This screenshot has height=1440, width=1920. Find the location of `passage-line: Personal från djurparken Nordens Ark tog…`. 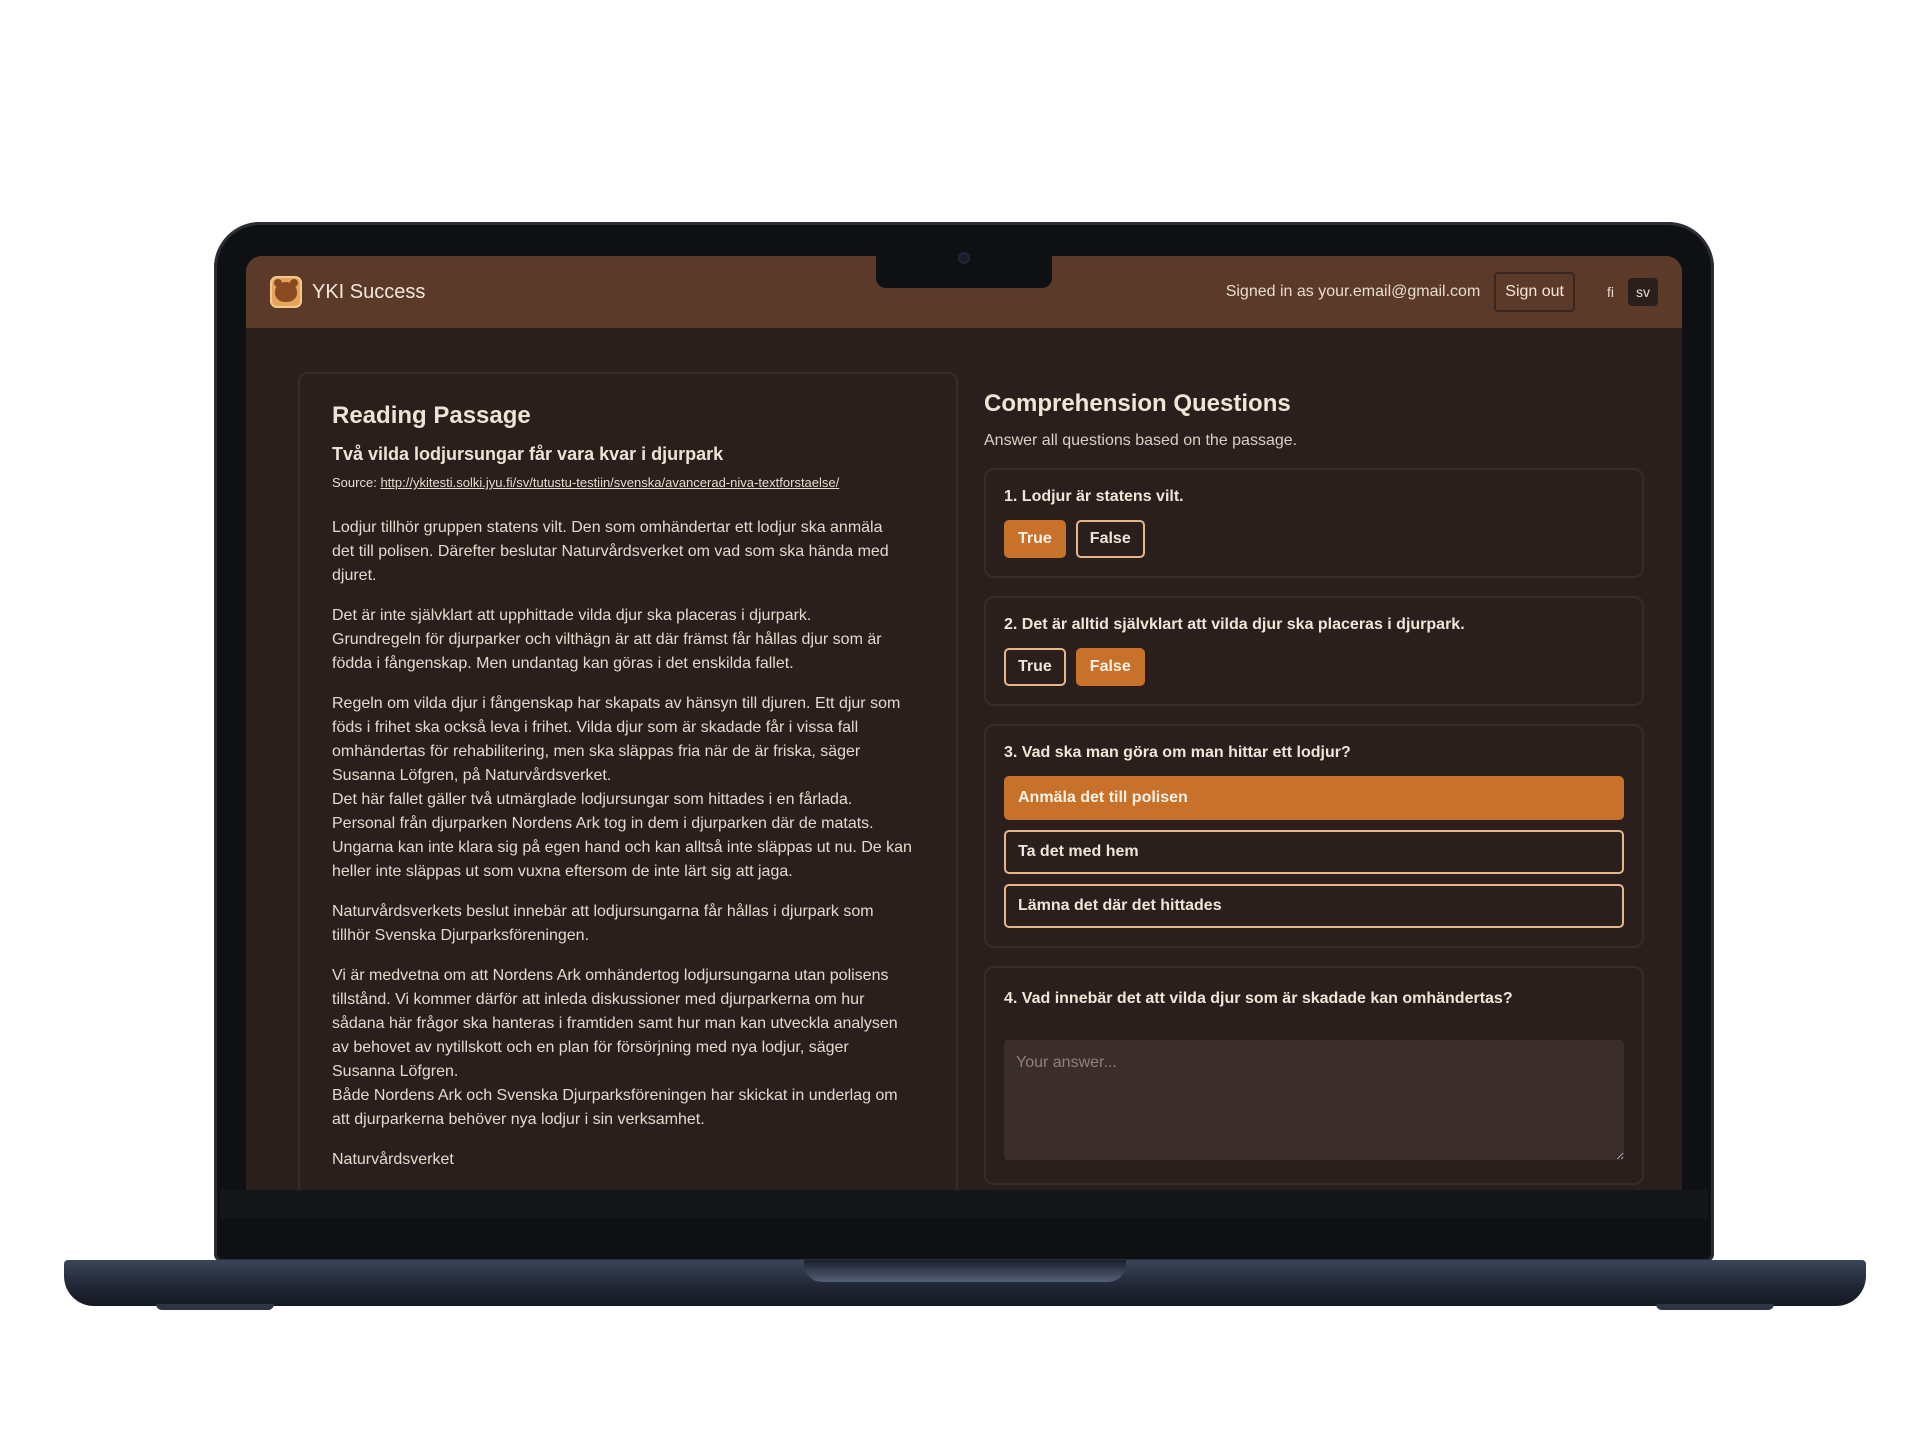

passage-line: Personal från djurparken Nordens Ark tog… is located at coordinates (603, 823).